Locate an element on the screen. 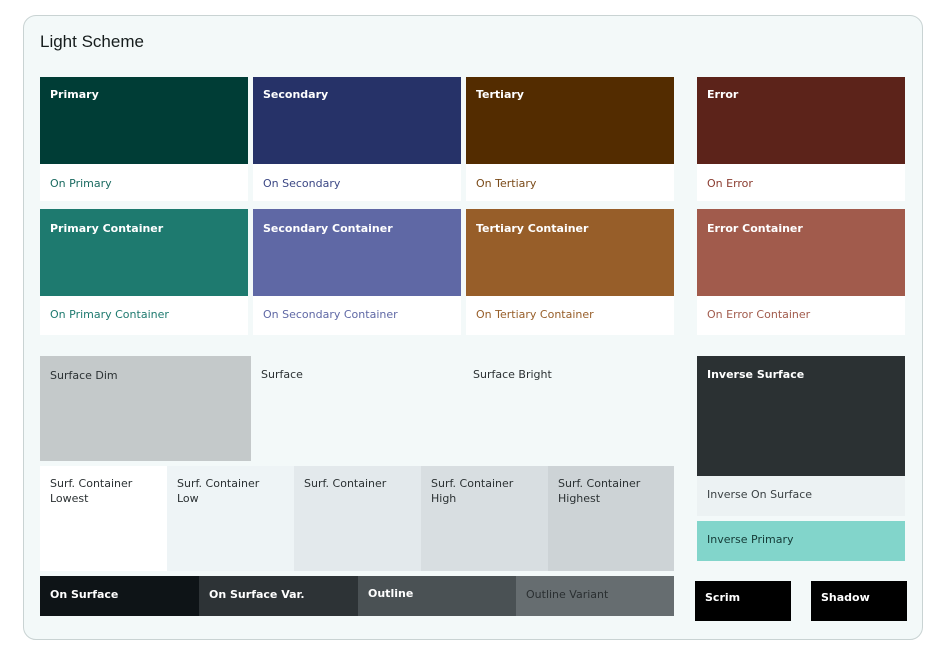 Image resolution: width=938 pixels, height=655 pixels. swatch-on-surface: On Surface is located at coordinates (119, 596).